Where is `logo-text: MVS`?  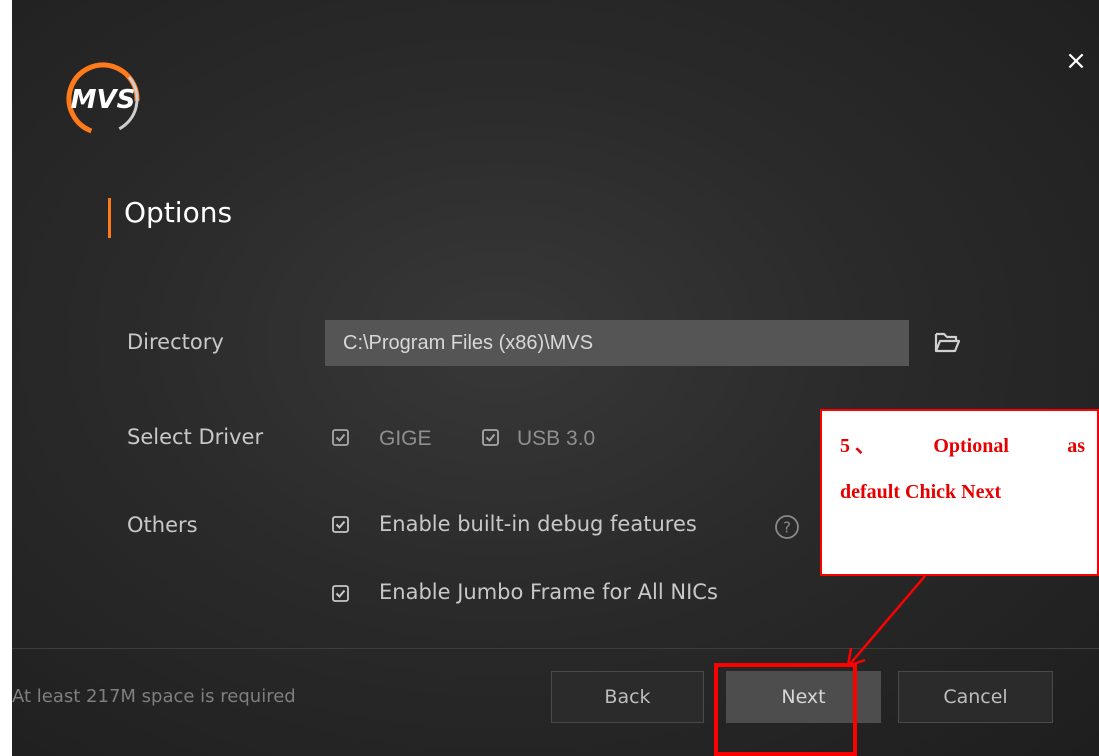
logo-text: MVS is located at coordinates (103, 100).